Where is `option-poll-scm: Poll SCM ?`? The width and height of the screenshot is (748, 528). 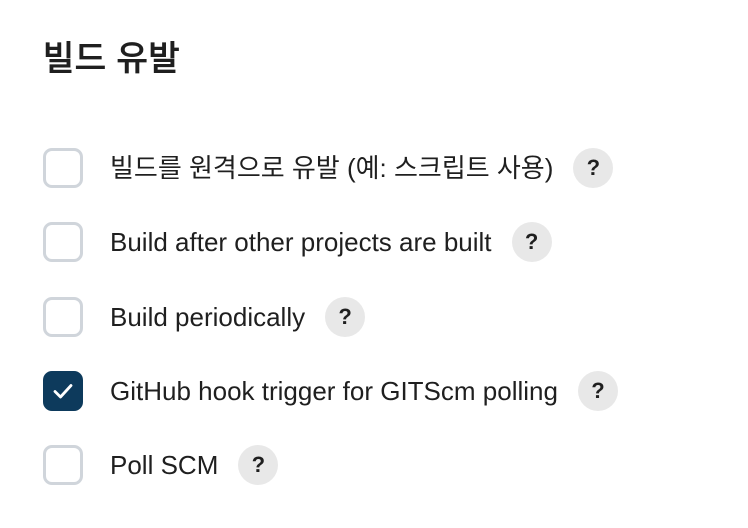
option-poll-scm: Poll SCM ? is located at coordinates (161, 465).